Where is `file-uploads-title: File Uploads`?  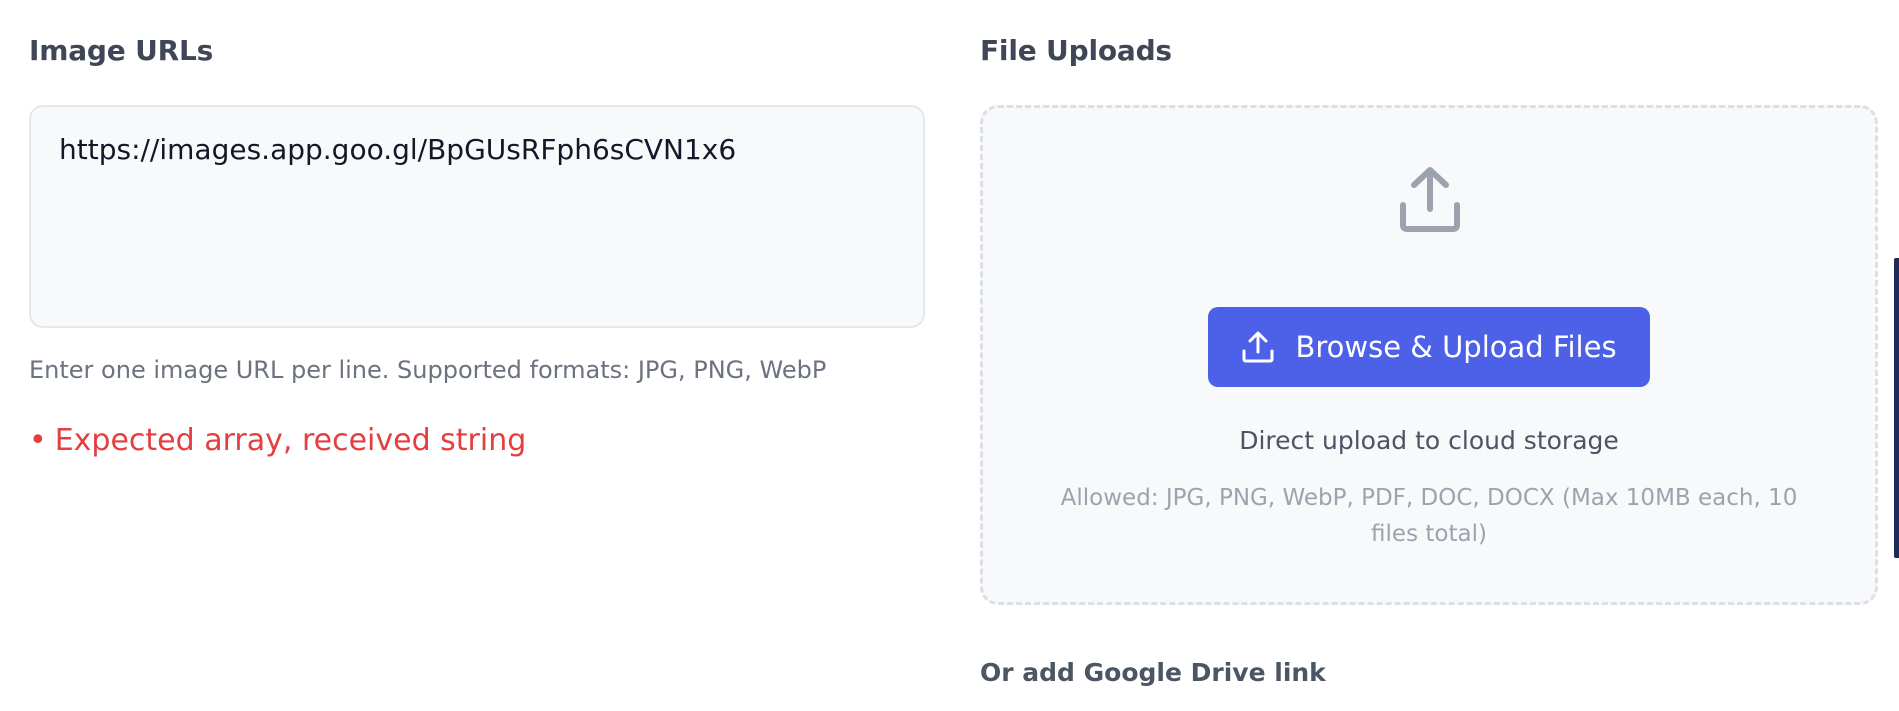 file-uploads-title: File Uploads is located at coordinates (1076, 50).